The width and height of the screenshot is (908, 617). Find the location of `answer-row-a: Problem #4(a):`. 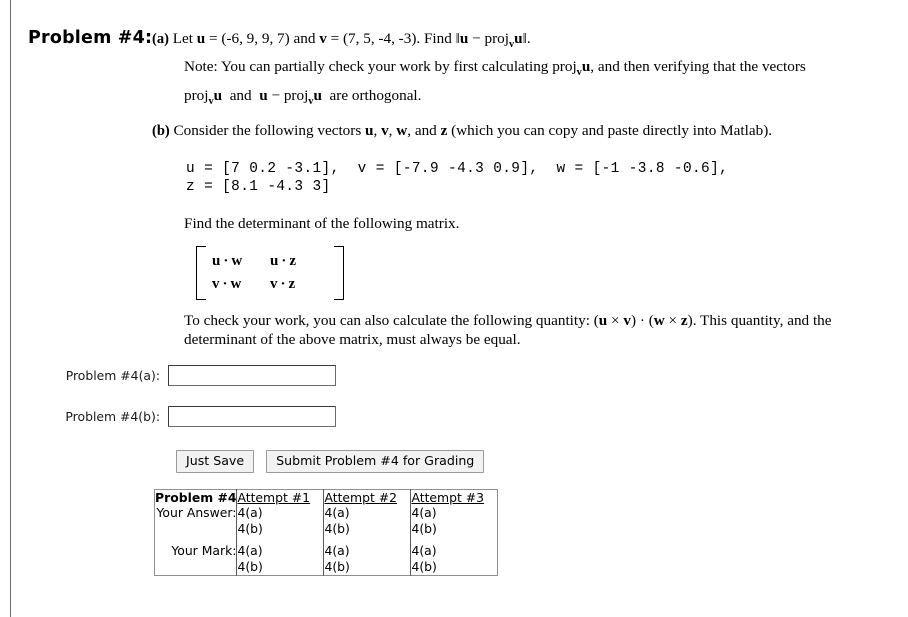

answer-row-a: Problem #4(a): is located at coordinates (196, 375).